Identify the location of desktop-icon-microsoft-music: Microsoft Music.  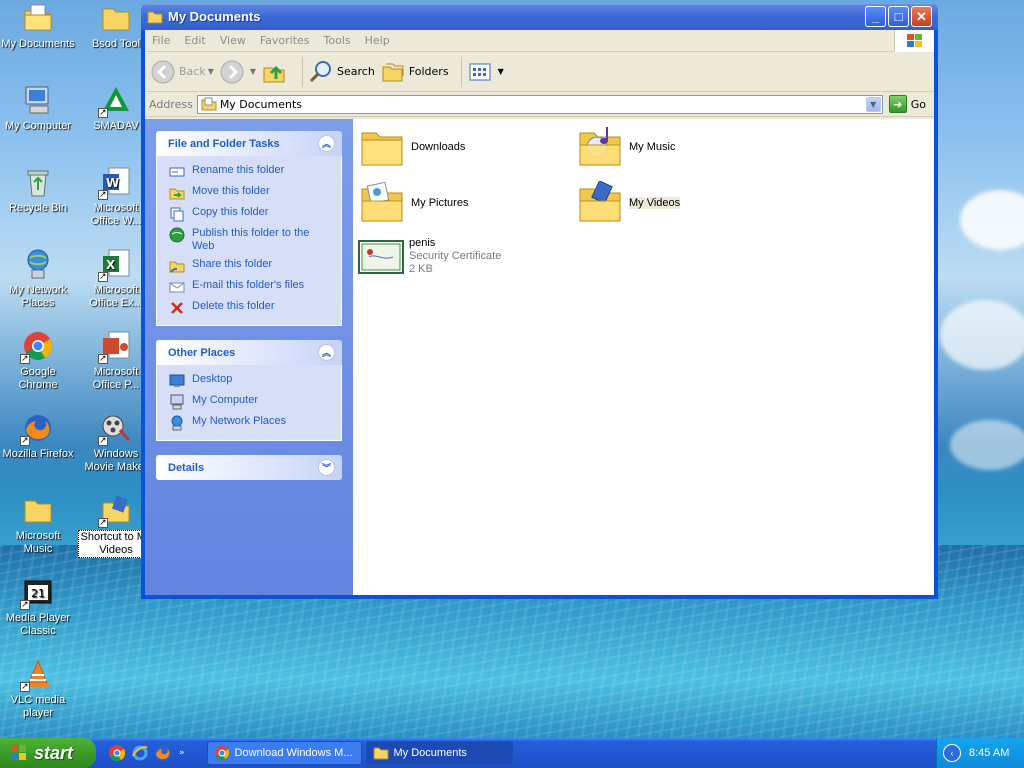
(38, 525).